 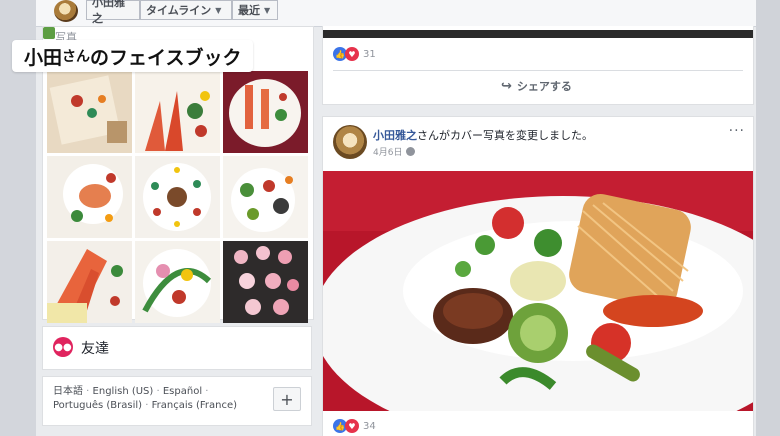 What do you see at coordinates (737, 131) in the screenshot?
I see `more-options-button: ···` at bounding box center [737, 131].